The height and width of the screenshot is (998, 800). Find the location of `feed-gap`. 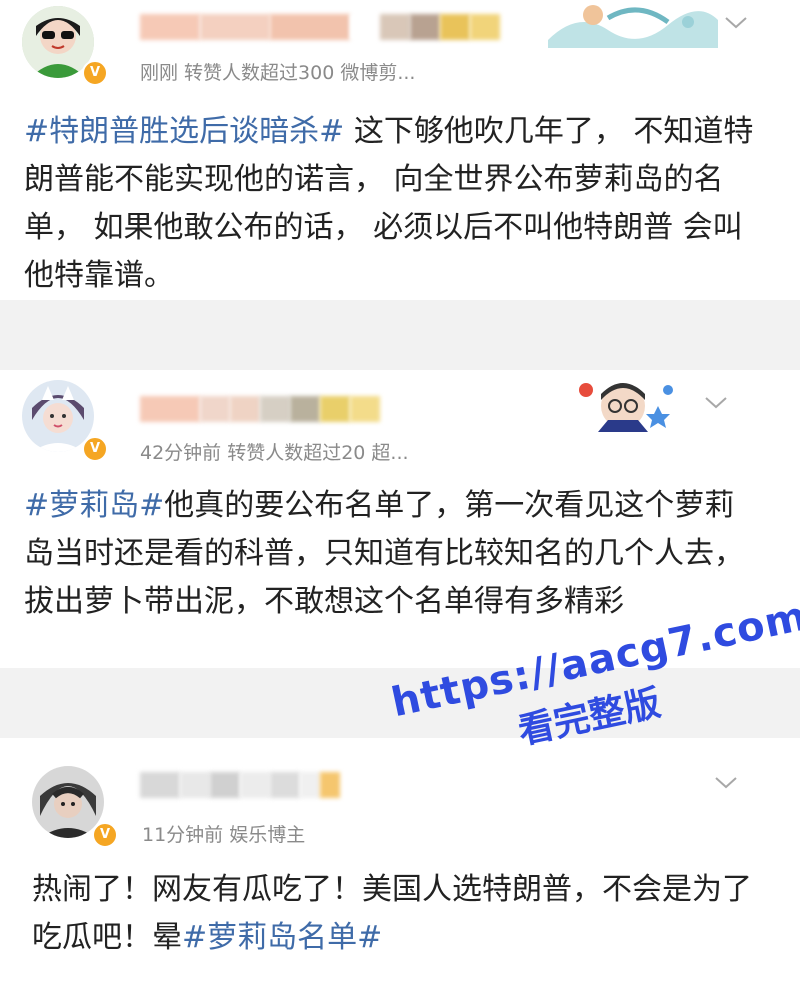

feed-gap is located at coordinates (400, 335).